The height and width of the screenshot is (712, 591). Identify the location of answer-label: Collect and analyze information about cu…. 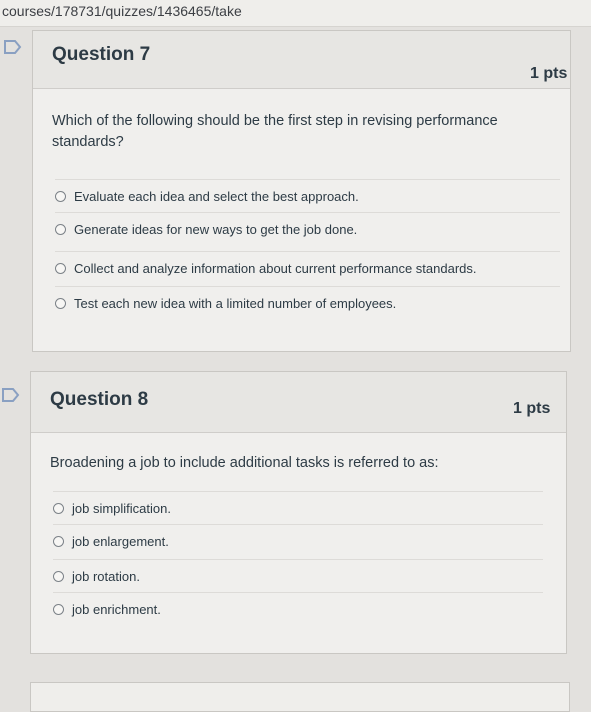
(275, 268).